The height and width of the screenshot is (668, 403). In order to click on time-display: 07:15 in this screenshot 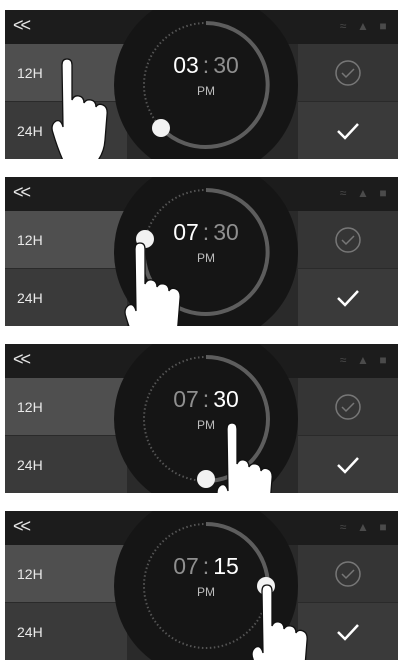, I will do `click(206, 566)`.